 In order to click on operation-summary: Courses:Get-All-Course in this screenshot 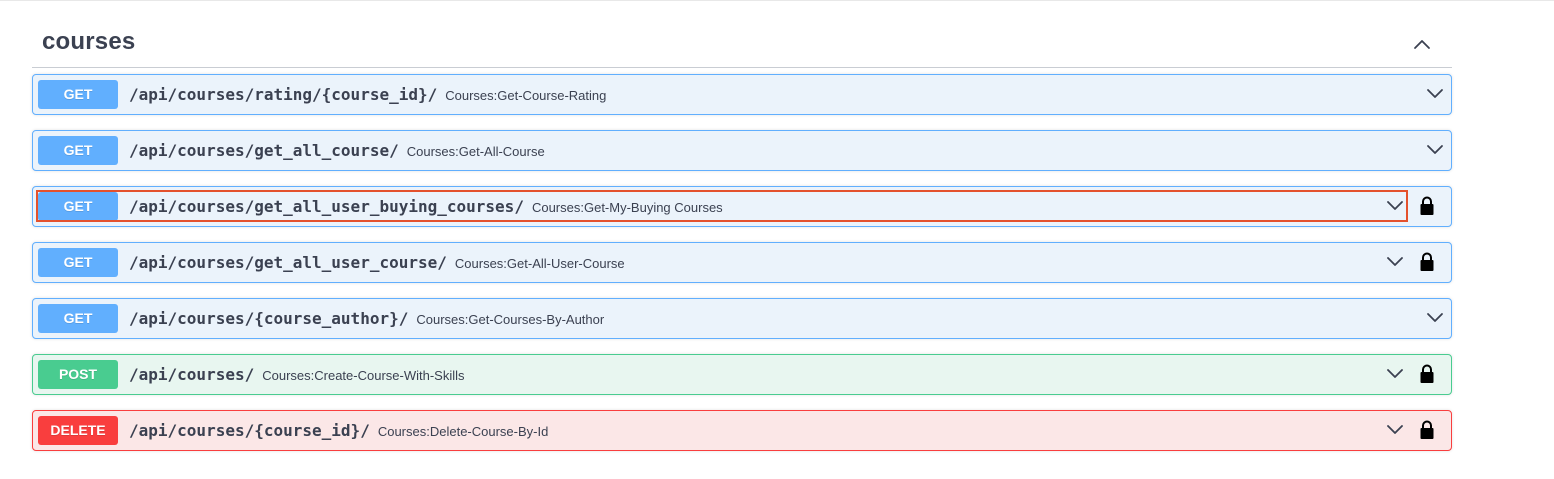, I will do `click(475, 151)`.